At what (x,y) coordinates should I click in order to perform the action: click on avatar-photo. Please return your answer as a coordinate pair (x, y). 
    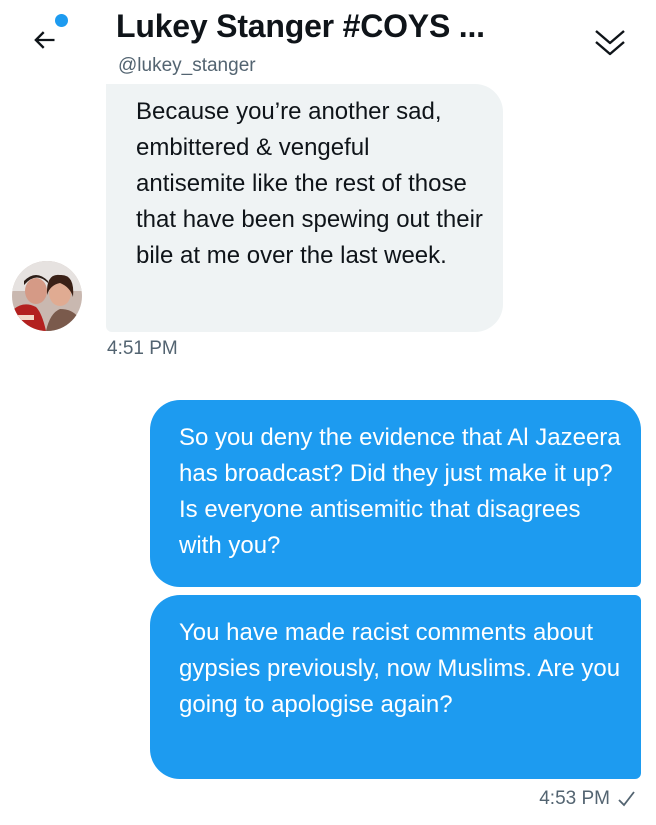
    Looking at the image, I should click on (47, 296).